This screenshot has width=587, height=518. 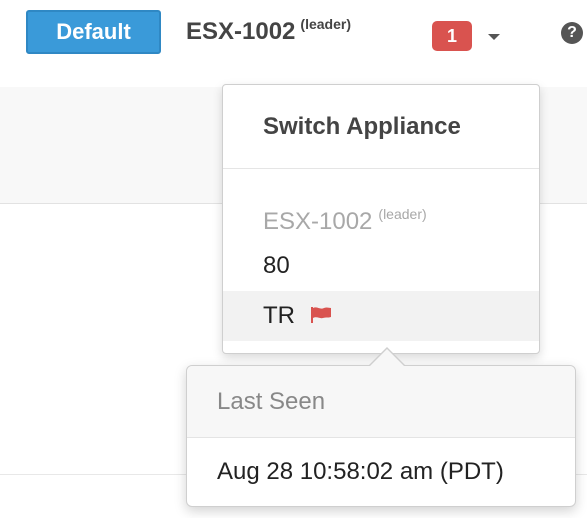 I want to click on last-seen-value: Aug 28 10:58:02 am (PDT), so click(x=360, y=471).